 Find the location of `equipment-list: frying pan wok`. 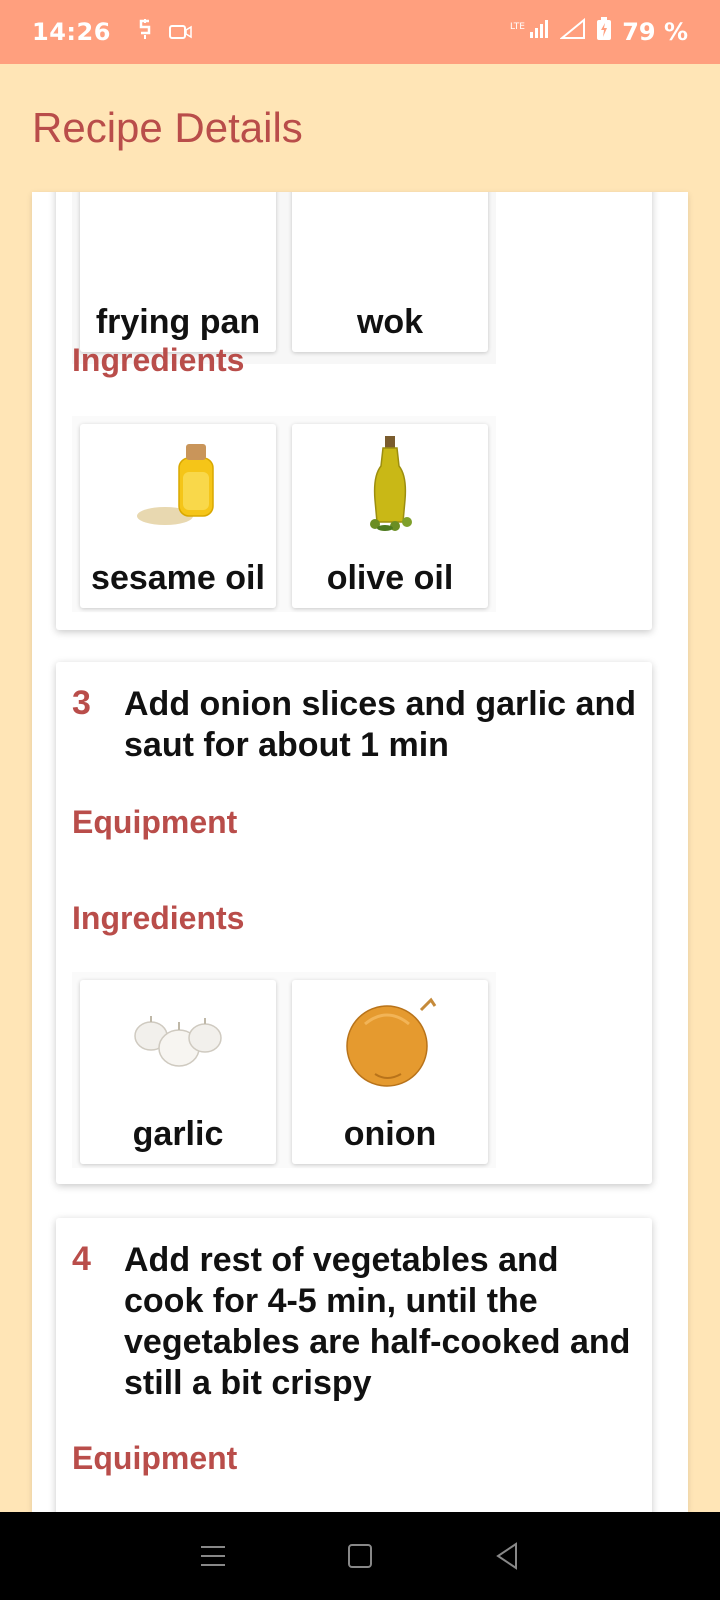

equipment-list: frying pan wok is located at coordinates (284, 278).